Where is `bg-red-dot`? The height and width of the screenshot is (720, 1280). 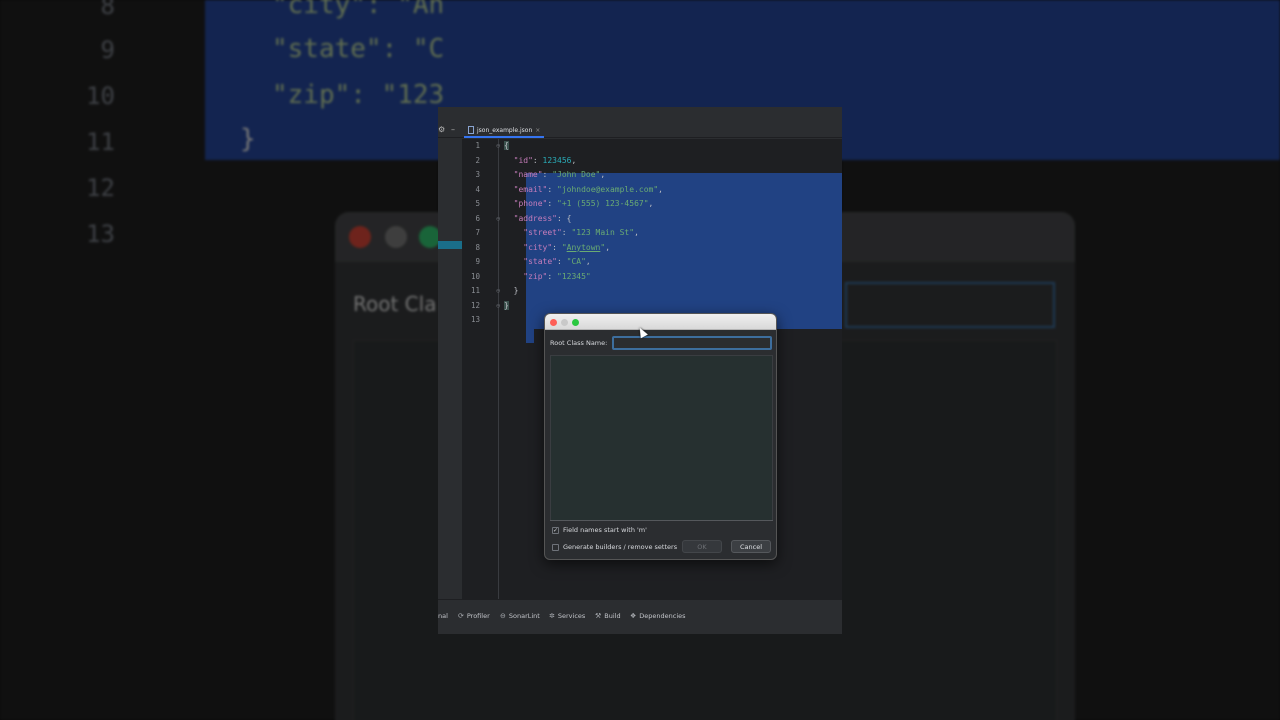
bg-red-dot is located at coordinates (360, 237).